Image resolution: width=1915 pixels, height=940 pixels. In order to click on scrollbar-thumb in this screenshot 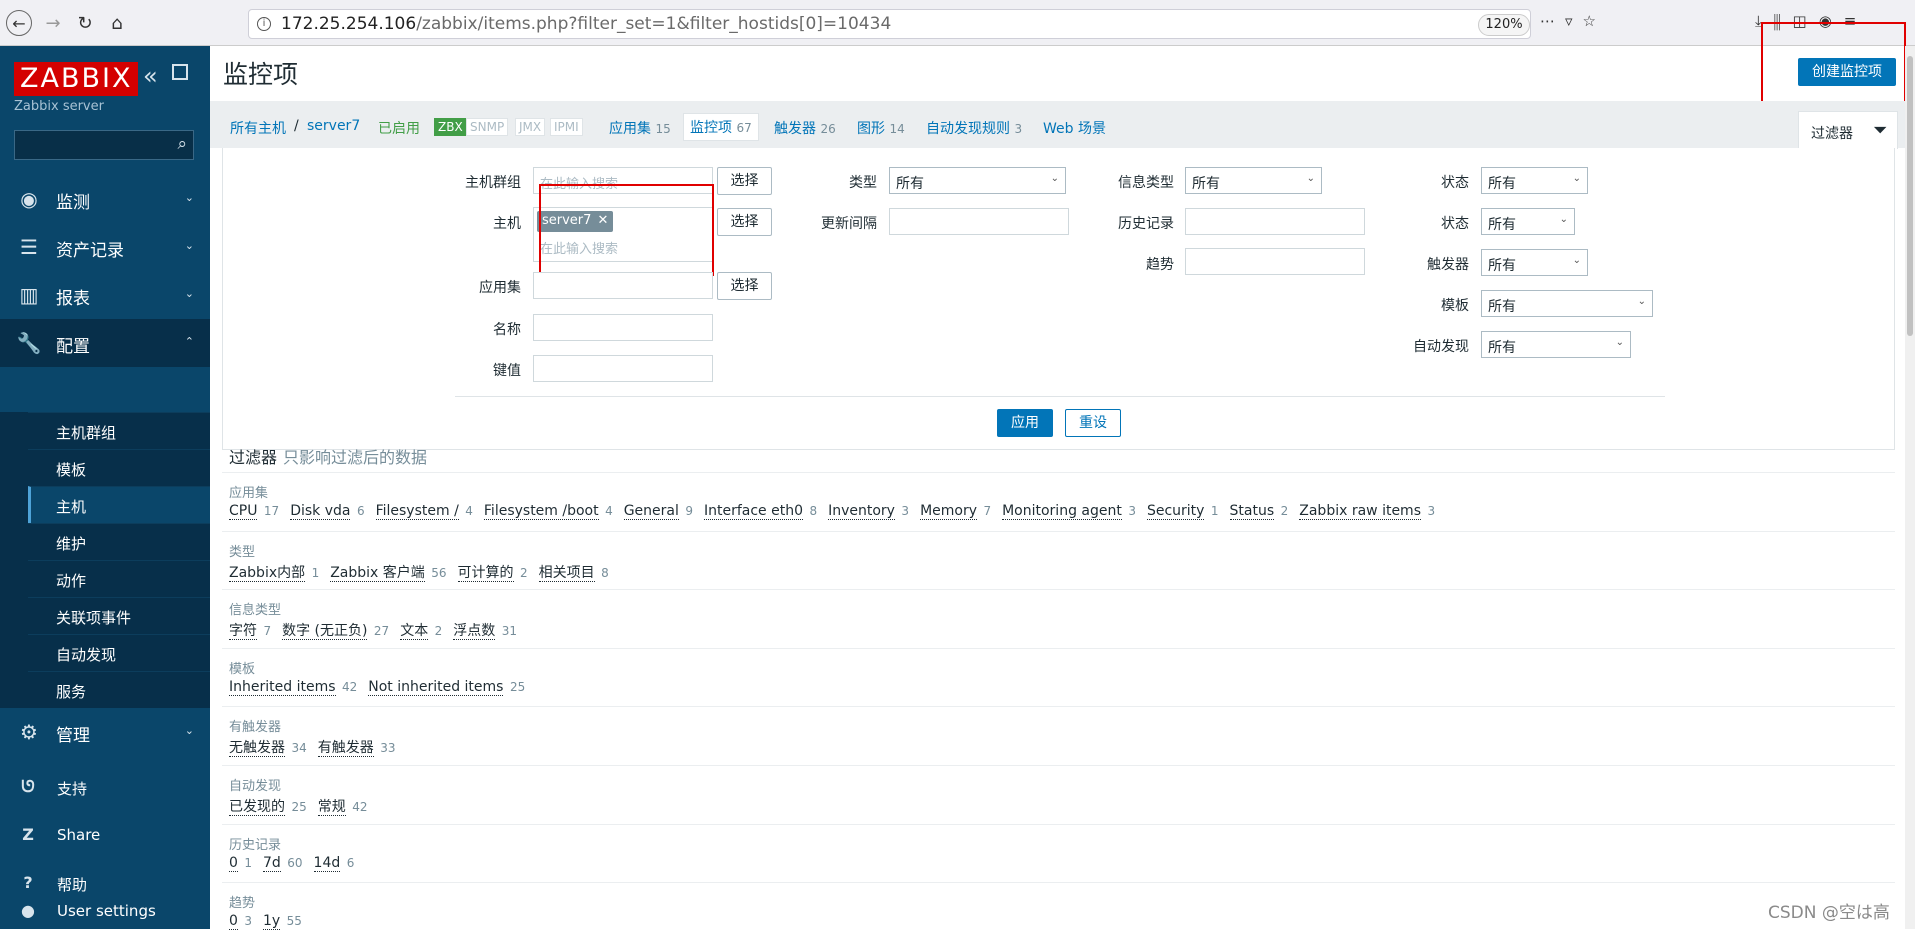, I will do `click(1910, 196)`.